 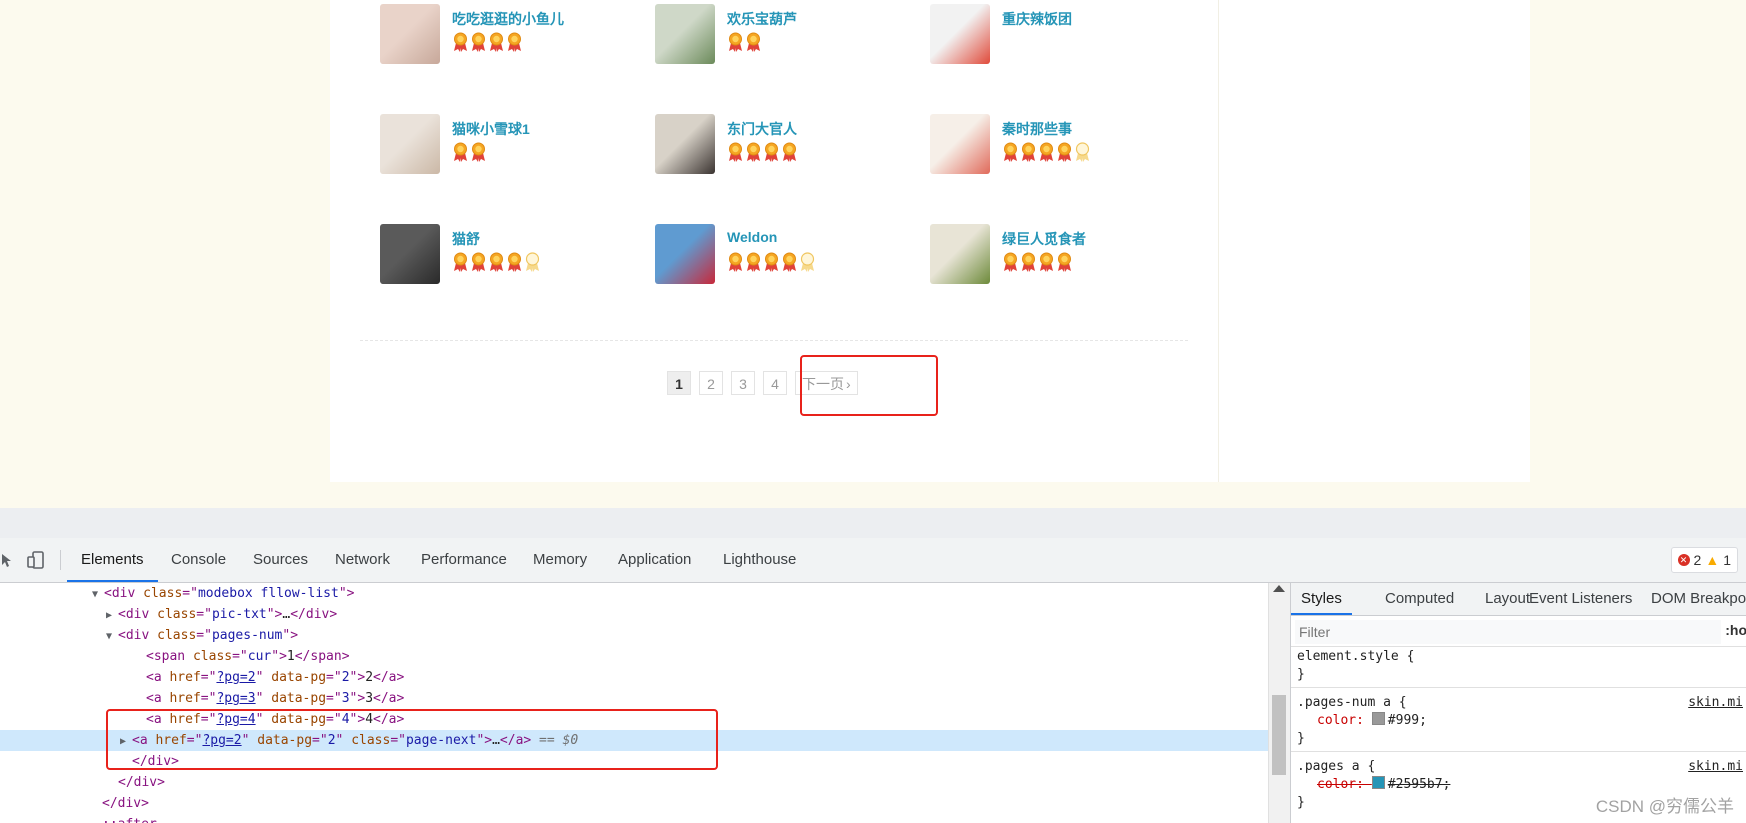 What do you see at coordinates (357, 698) in the screenshot?
I see `code-token: ">` at bounding box center [357, 698].